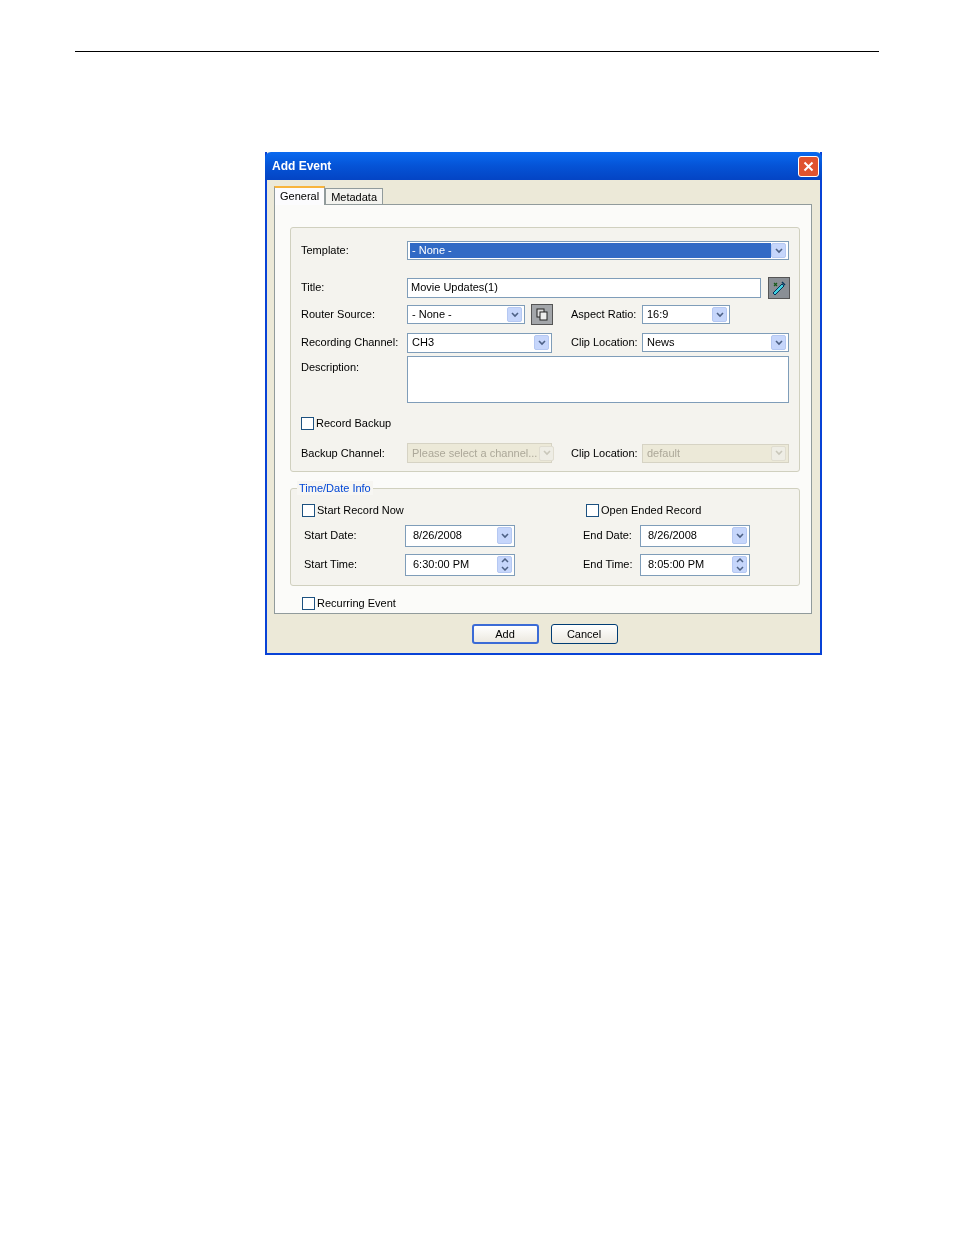 Image resolution: width=954 pixels, height=1235 pixels. What do you see at coordinates (584, 634) in the screenshot?
I see `dialog-button: Cancel` at bounding box center [584, 634].